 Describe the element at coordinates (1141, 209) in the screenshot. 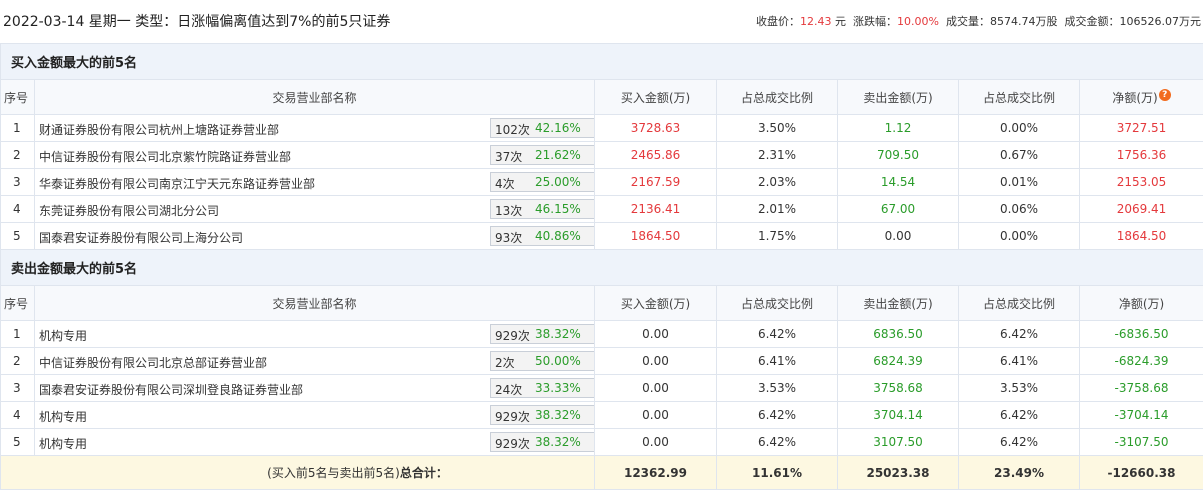

I see `net-amount: 2069.41` at that location.